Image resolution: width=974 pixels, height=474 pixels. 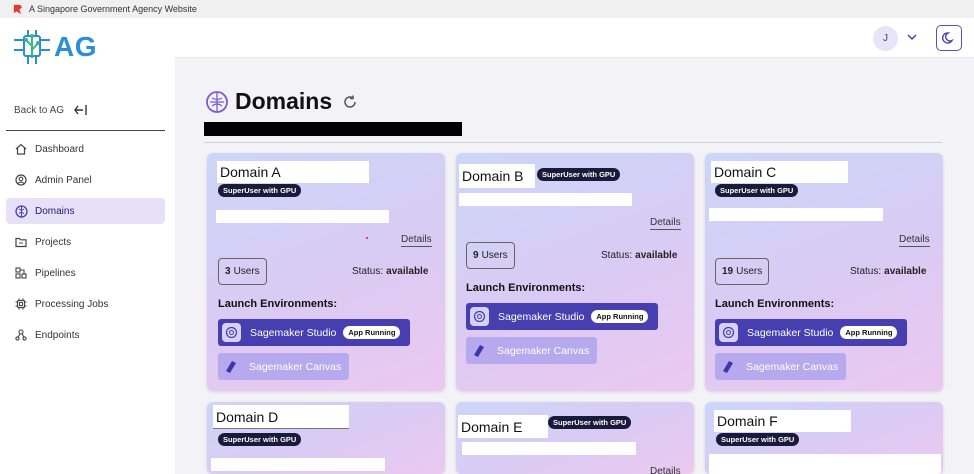 I want to click on avatar-initial: J, so click(x=885, y=38).